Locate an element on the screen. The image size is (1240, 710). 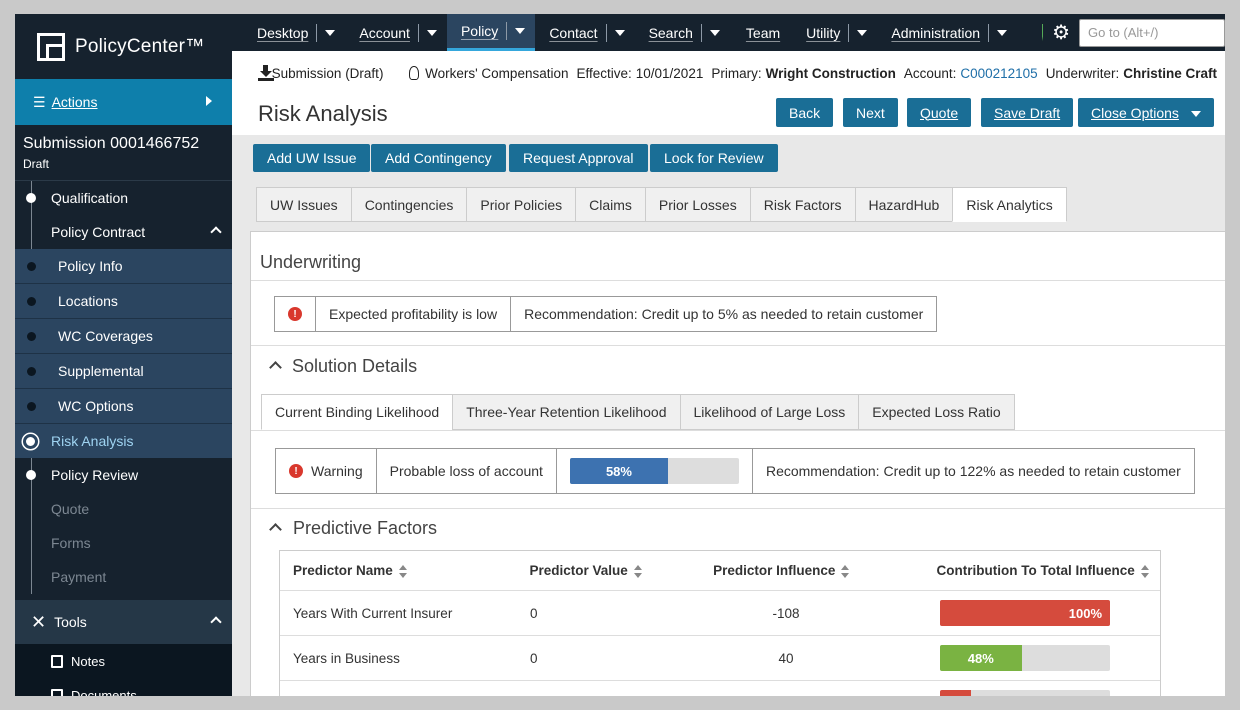
next-button: Next is located at coordinates (870, 112).